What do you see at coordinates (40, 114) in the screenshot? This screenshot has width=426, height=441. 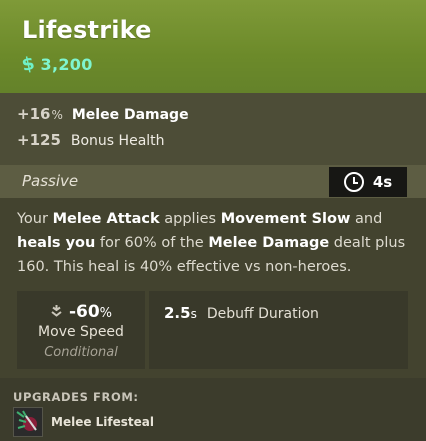 I see `stat-value: +16%` at bounding box center [40, 114].